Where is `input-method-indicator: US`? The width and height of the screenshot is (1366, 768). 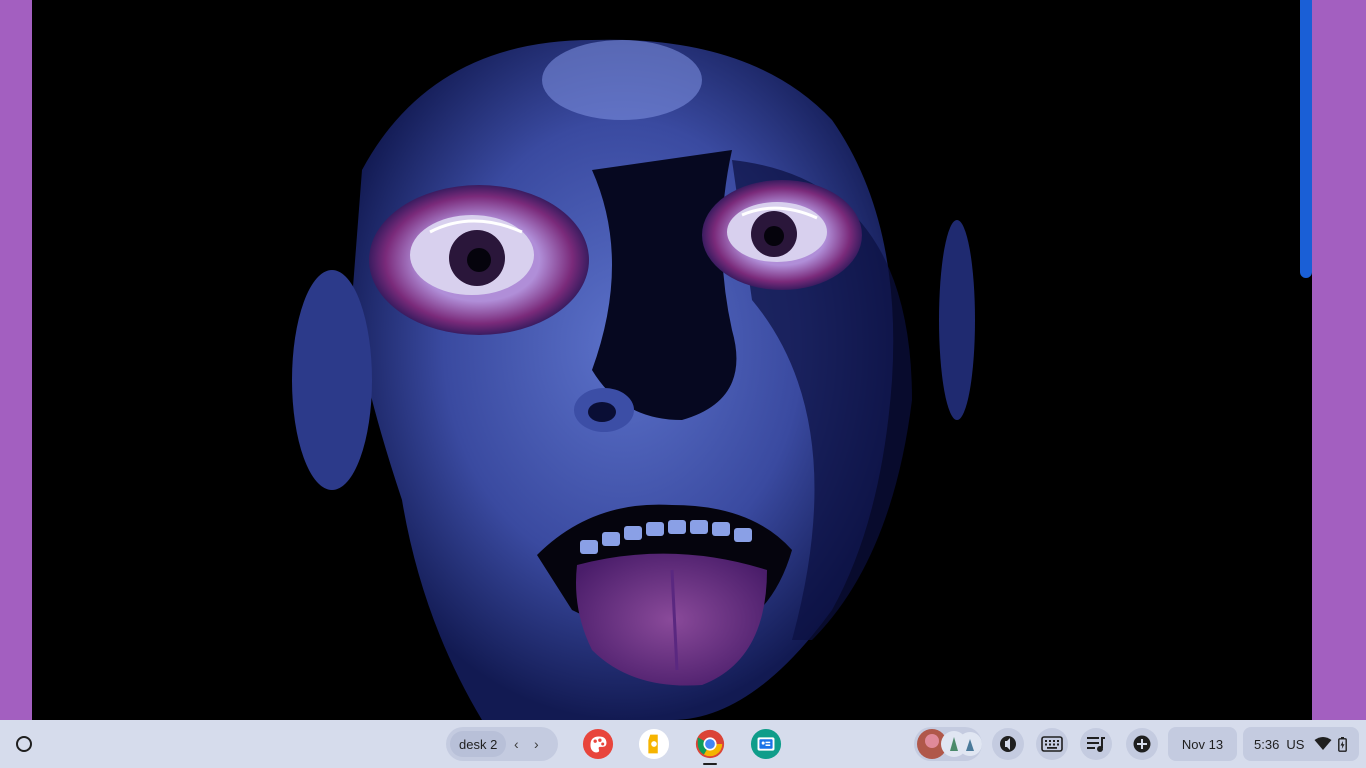 input-method-indicator: US is located at coordinates (1295, 744).